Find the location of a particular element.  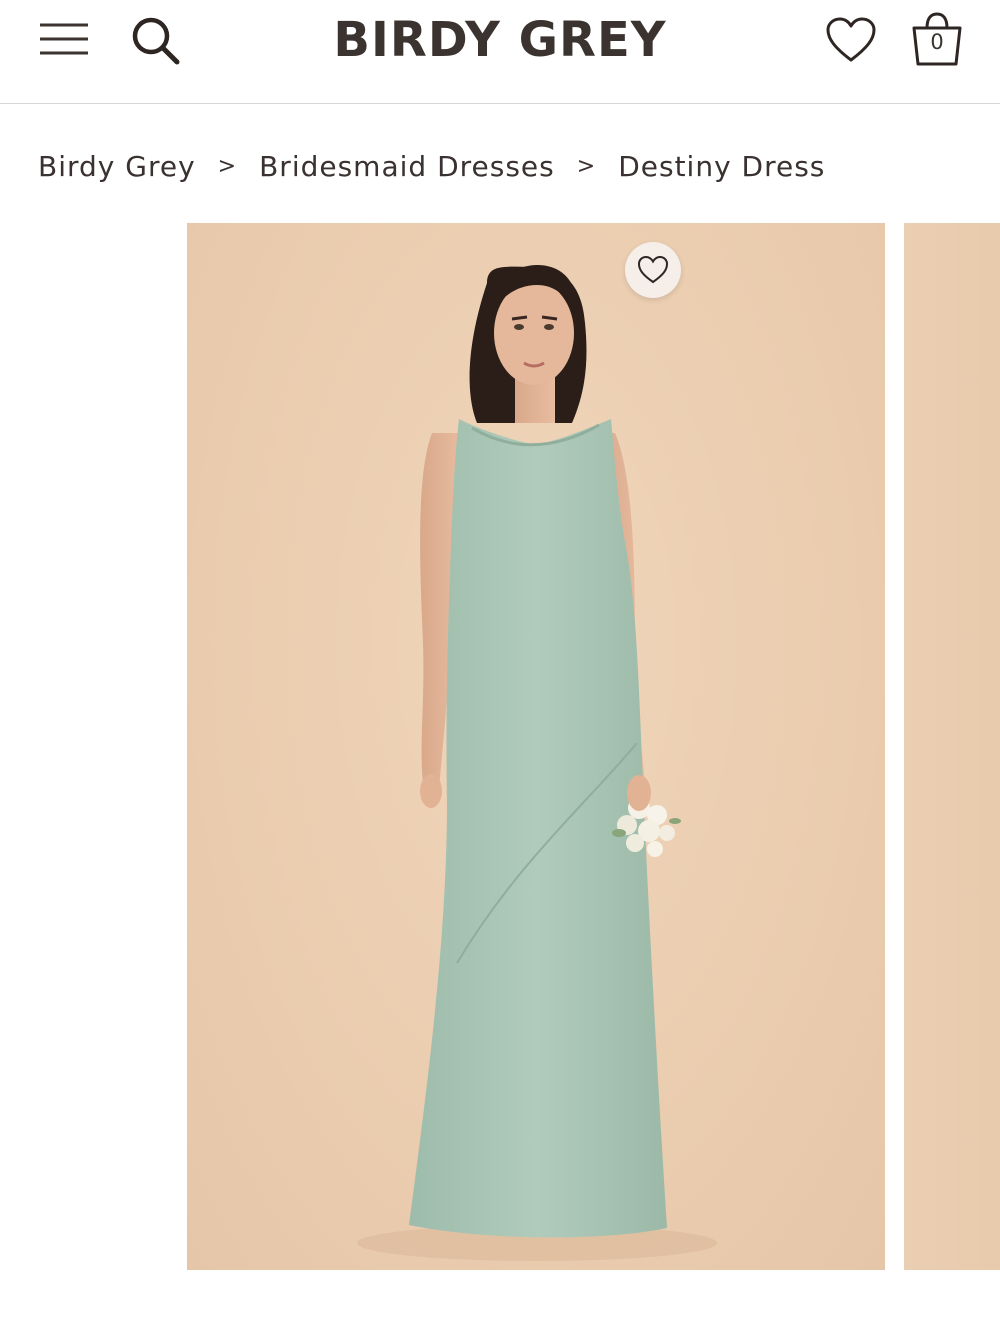

hamburger-menu-icon is located at coordinates (64, 39).